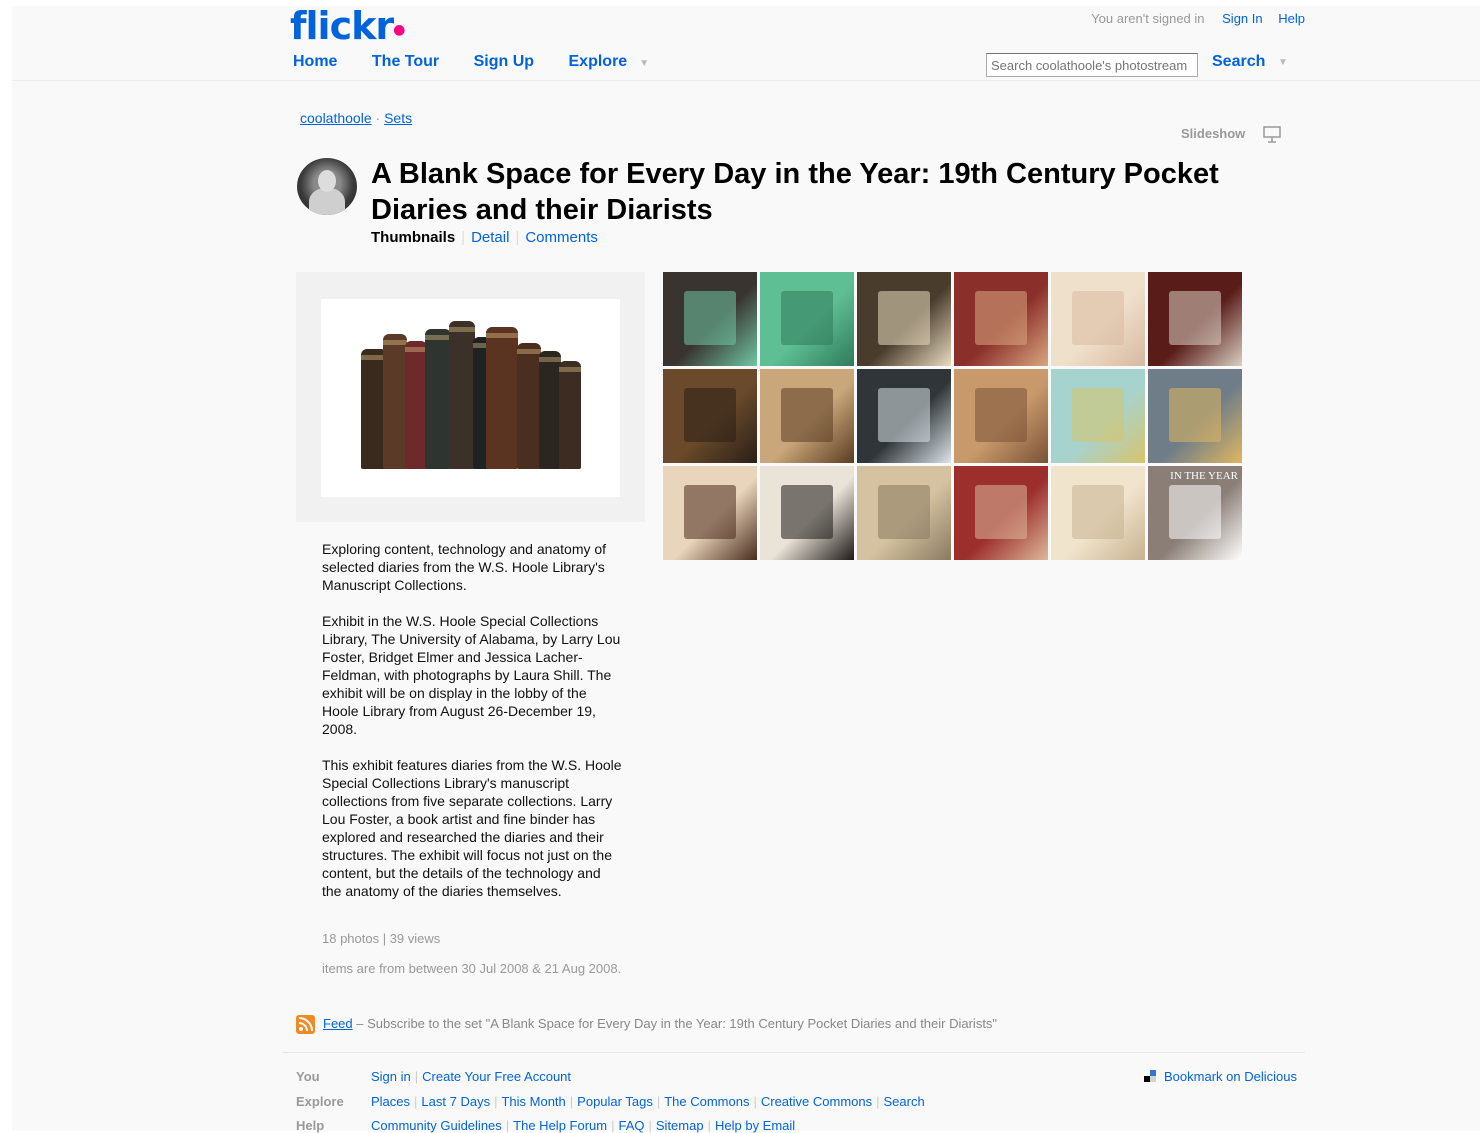 The image size is (1480, 1133). I want to click on primary-photo-image, so click(470, 398).